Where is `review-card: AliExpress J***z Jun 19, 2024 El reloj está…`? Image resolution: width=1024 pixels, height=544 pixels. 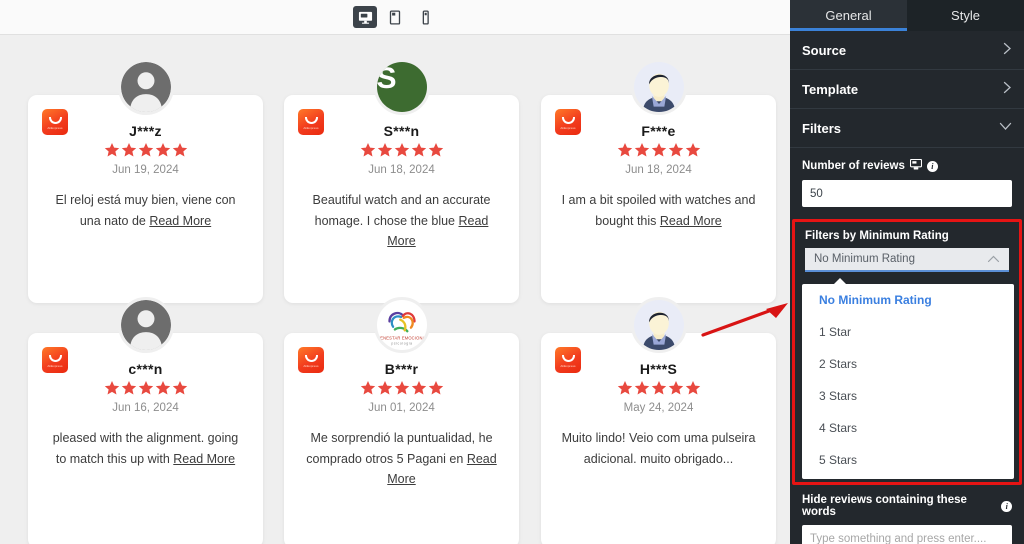
review-card: AliExpress J***z Jun 19, 2024 El reloj está… is located at coordinates (145, 181).